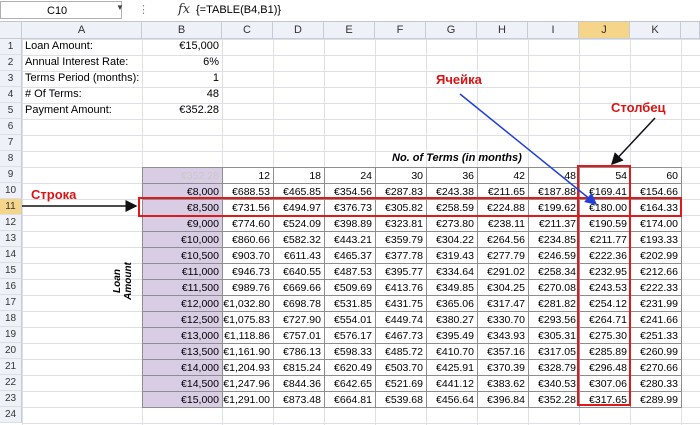 The height and width of the screenshot is (425, 700). I want to click on column-arrow, so click(633, 141).